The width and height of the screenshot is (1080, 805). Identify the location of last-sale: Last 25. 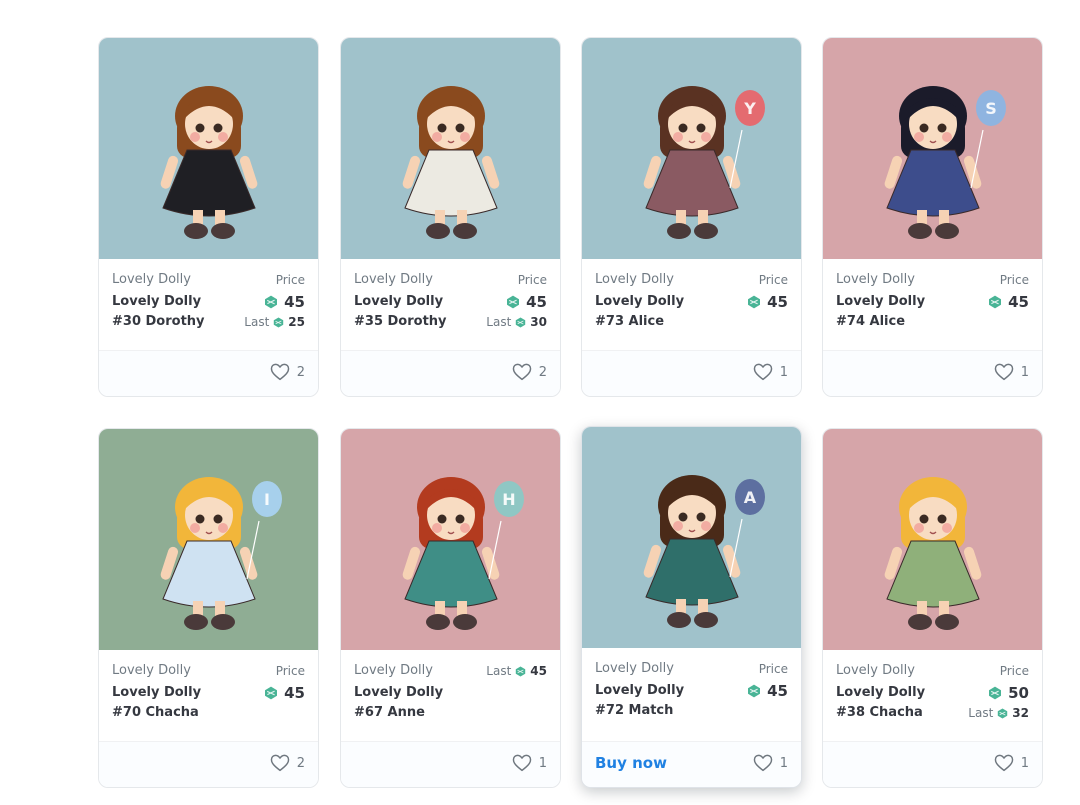
(274, 322).